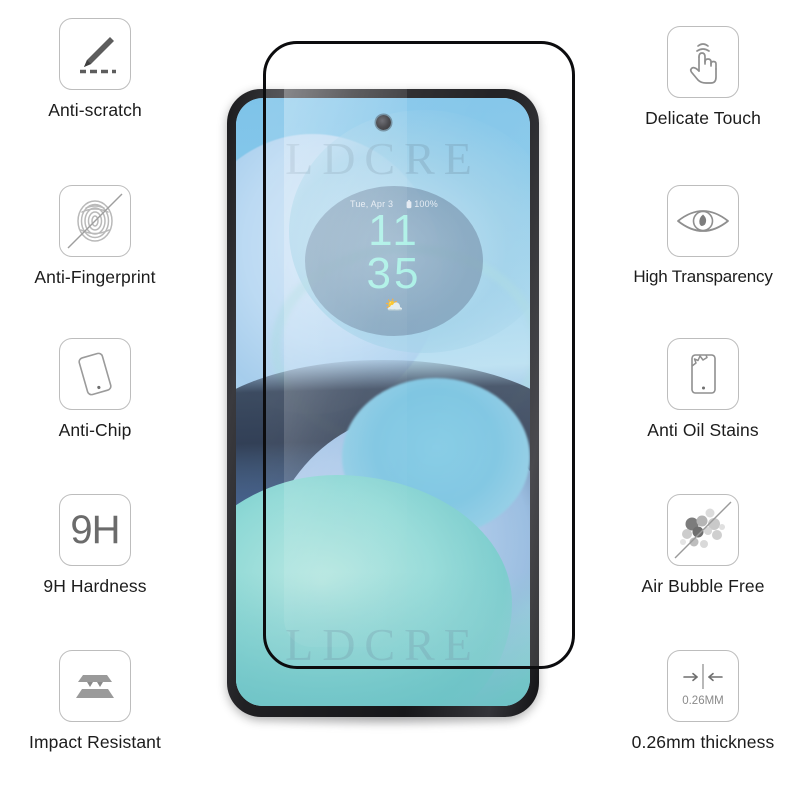 The width and height of the screenshot is (800, 800). I want to click on feature-high-transparency: High Transparency, so click(703, 236).